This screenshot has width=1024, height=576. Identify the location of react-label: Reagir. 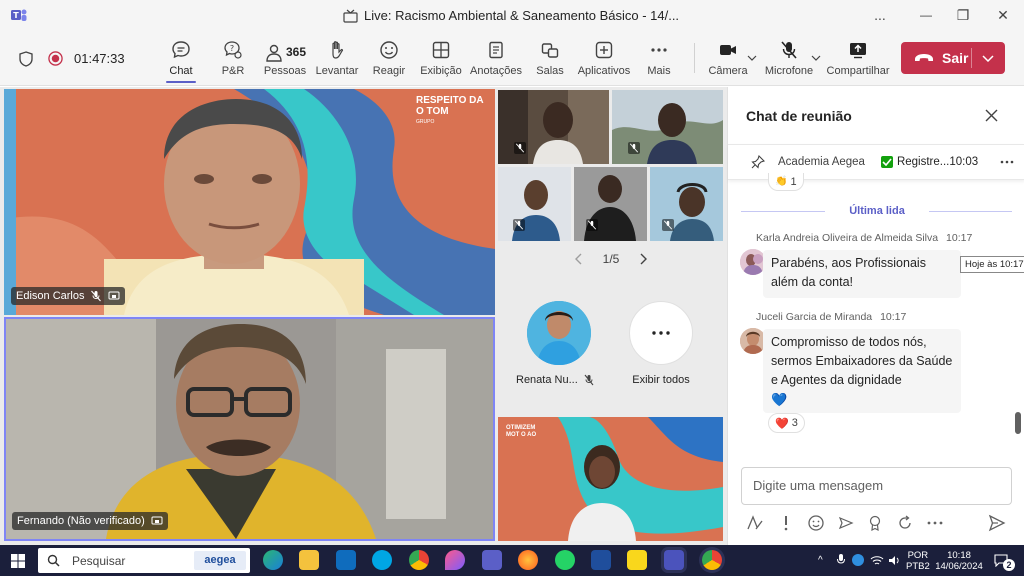
(389, 71).